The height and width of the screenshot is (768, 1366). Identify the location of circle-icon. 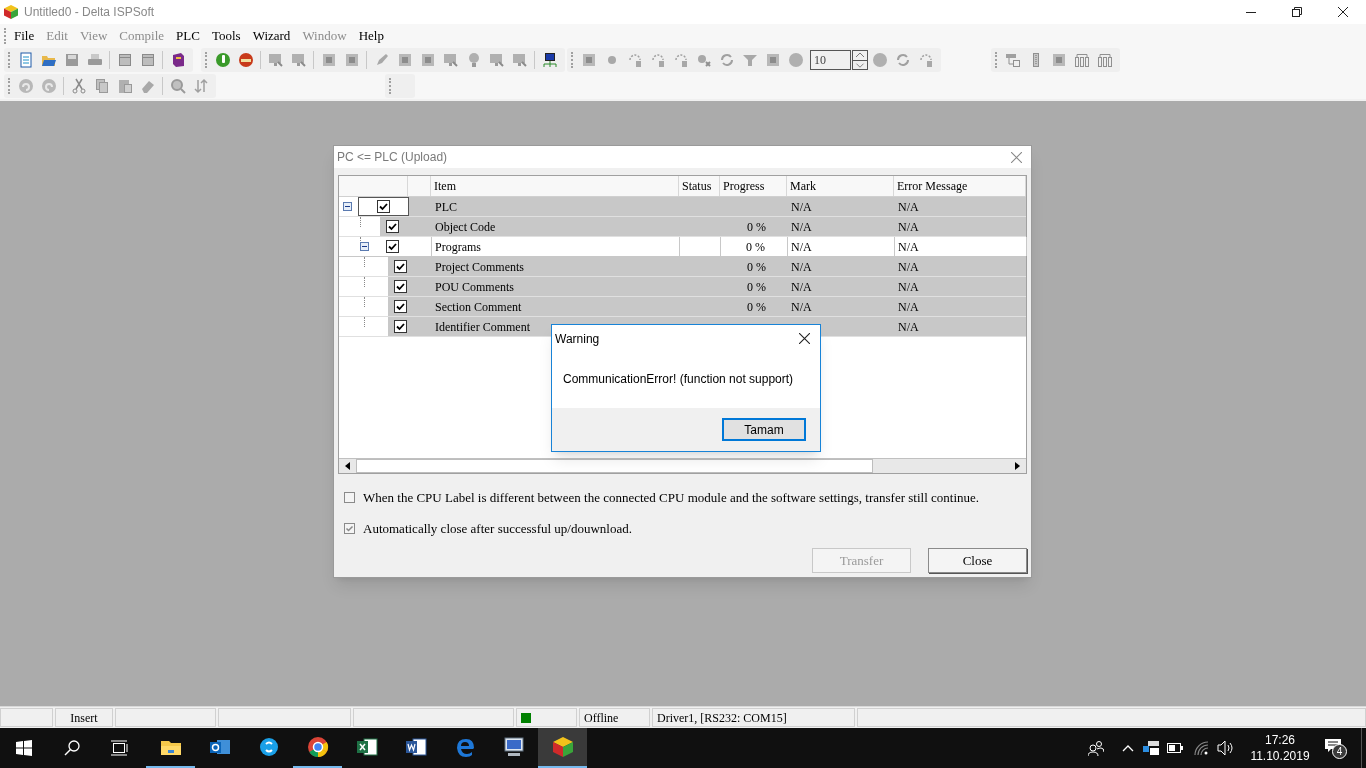
(795, 60).